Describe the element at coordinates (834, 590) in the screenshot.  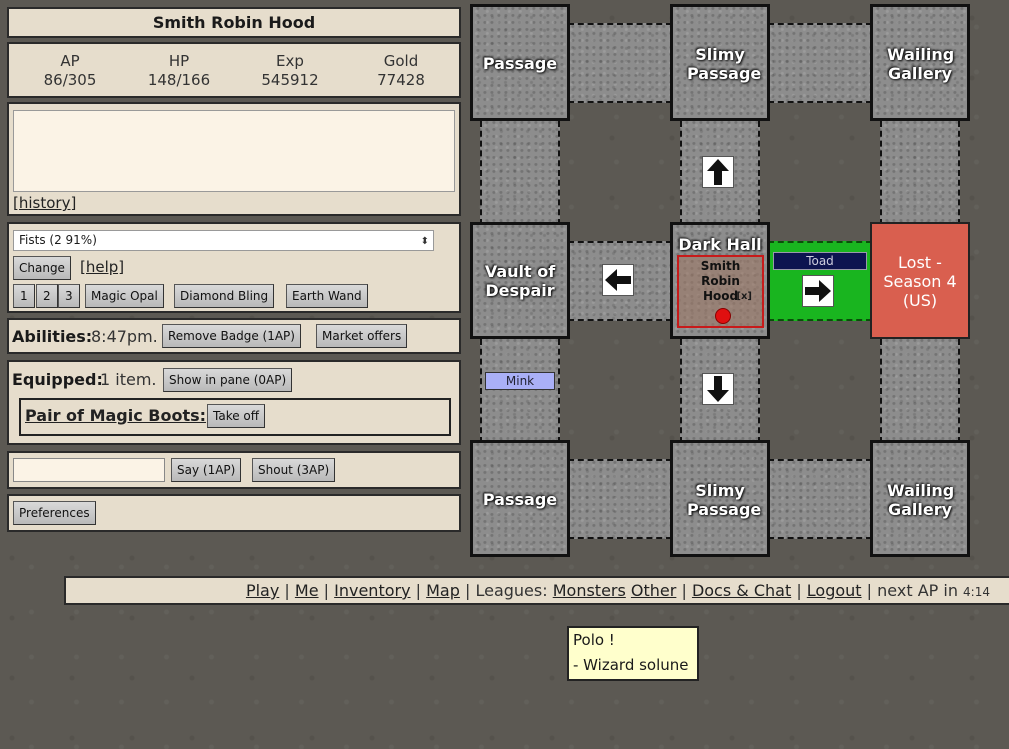
I see `nav-logout-link: Logout` at that location.